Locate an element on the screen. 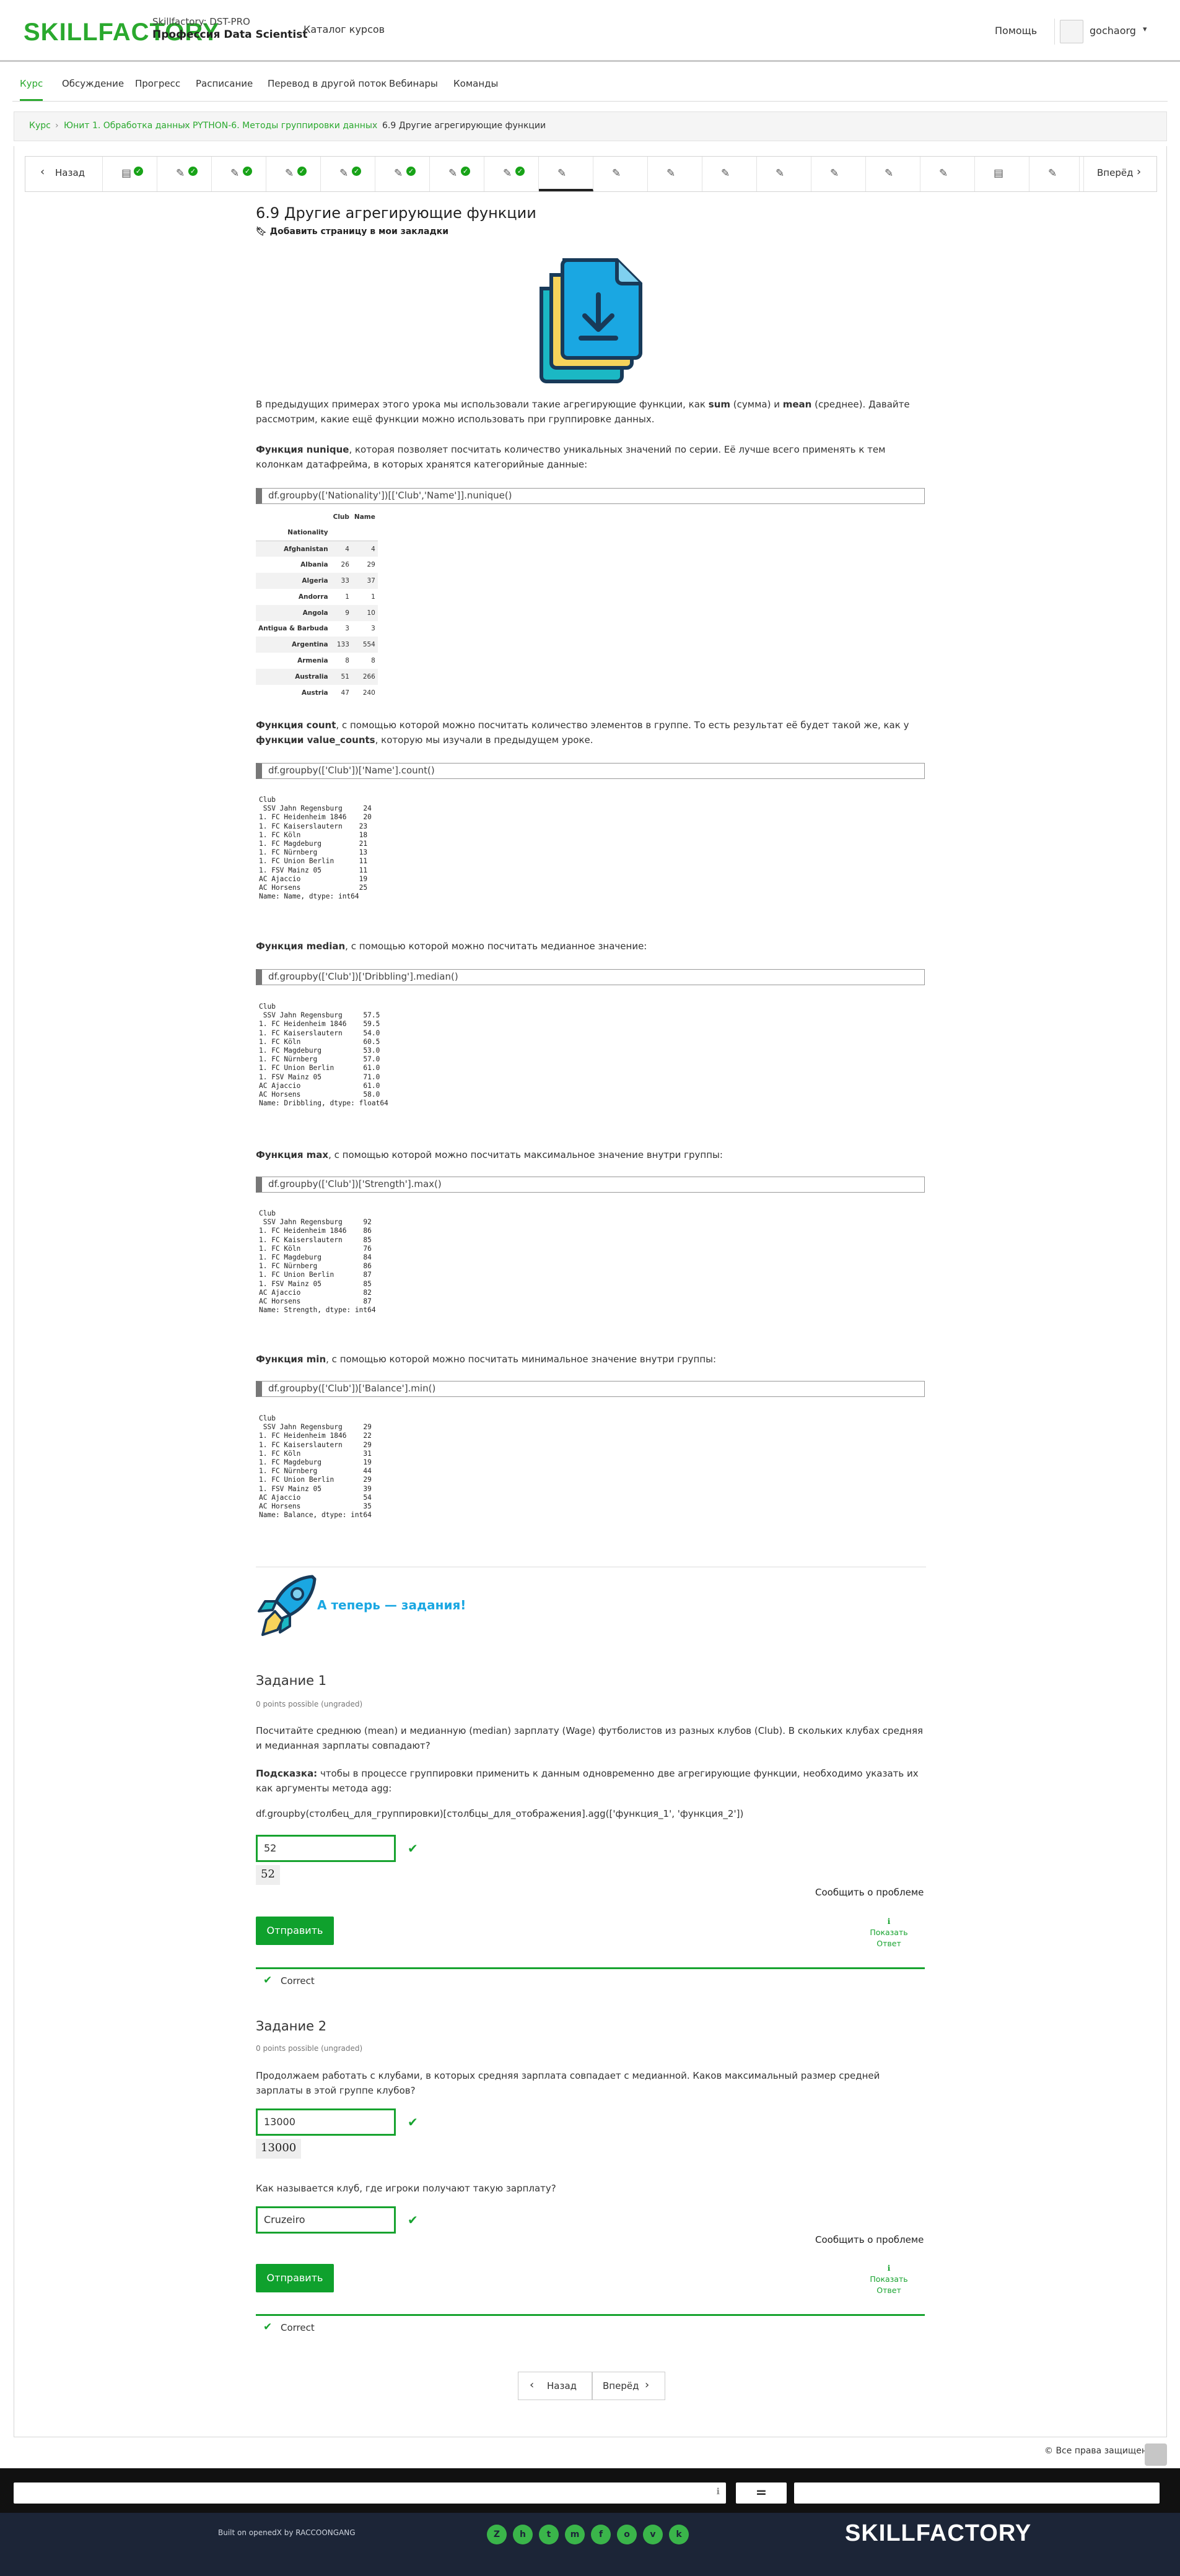 The image size is (1180, 2576). breadcrumb-unit: Юнит 1. Обработка данных is located at coordinates (127, 126).